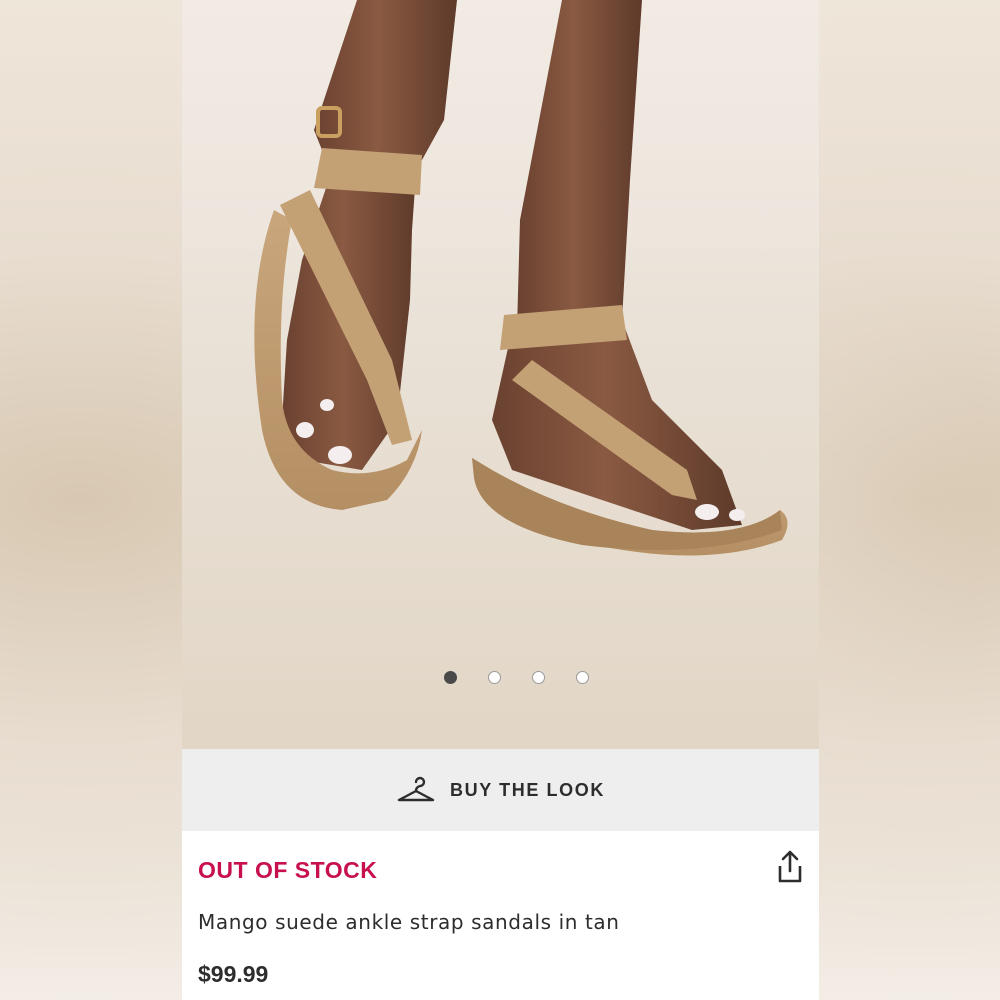  Describe the element at coordinates (233, 974) in the screenshot. I see `product-price: $99.99` at that location.